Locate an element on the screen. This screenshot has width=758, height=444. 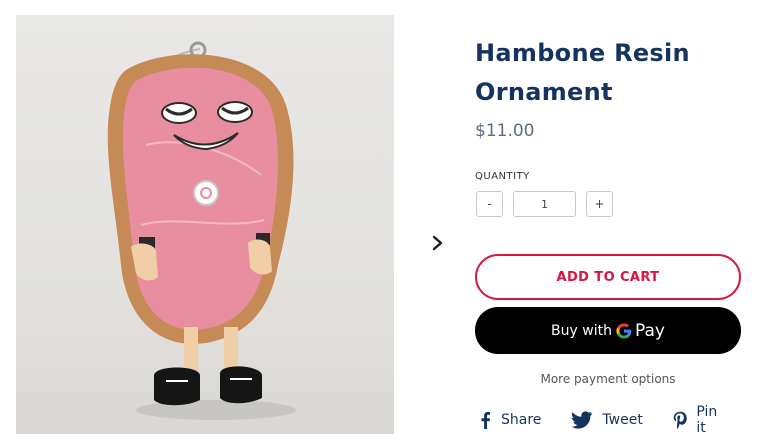
share-facebook-link: Share is located at coordinates (509, 420).